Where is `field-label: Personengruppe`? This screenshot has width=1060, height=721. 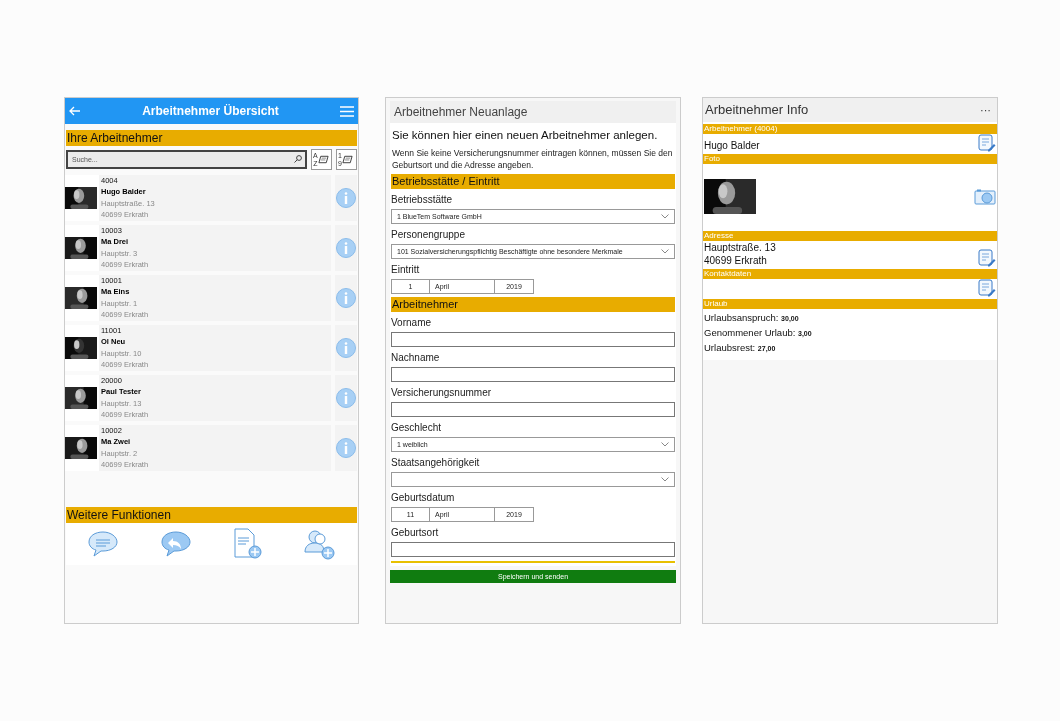
field-label: Personengruppe is located at coordinates (428, 235).